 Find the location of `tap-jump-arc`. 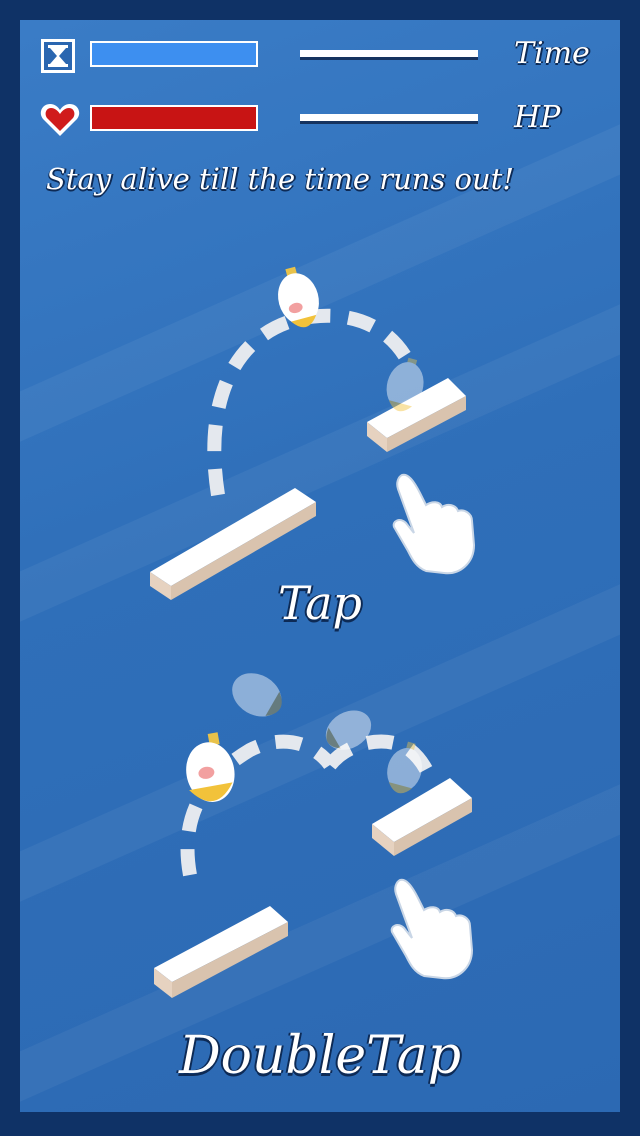

tap-jump-arc is located at coordinates (313, 402).